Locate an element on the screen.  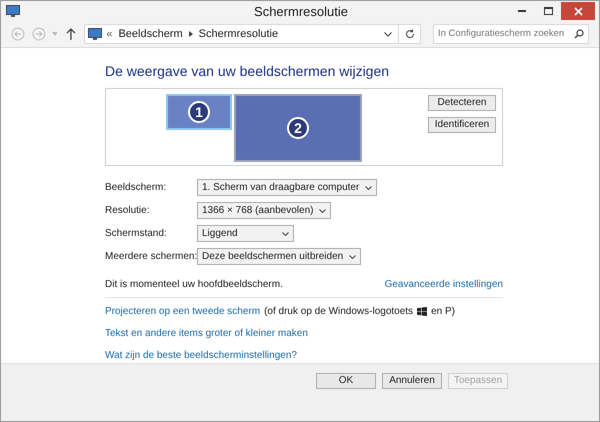
search-field: In Configuratiescherm zoeken is located at coordinates (511, 34).